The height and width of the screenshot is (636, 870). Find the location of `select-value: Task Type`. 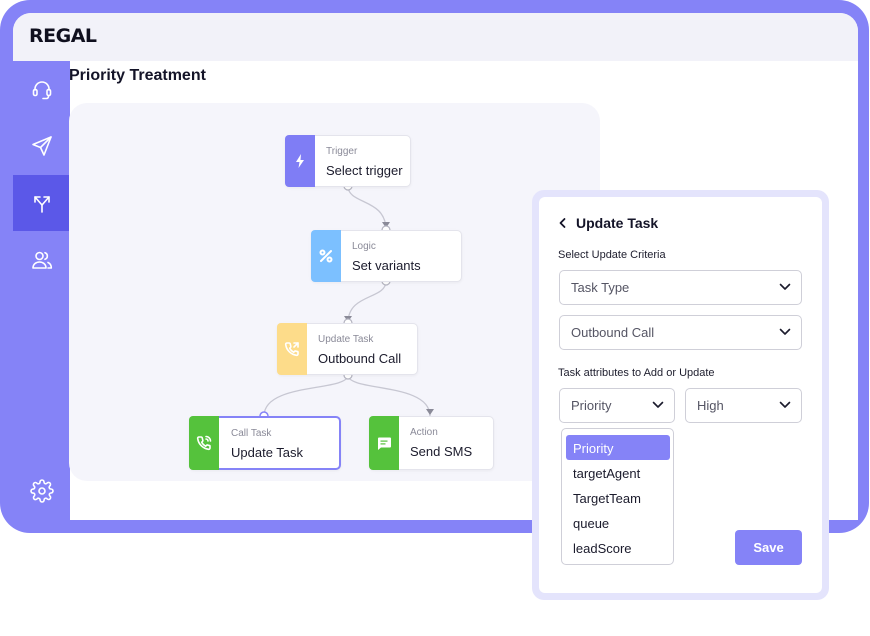

select-value: Task Type is located at coordinates (600, 287).